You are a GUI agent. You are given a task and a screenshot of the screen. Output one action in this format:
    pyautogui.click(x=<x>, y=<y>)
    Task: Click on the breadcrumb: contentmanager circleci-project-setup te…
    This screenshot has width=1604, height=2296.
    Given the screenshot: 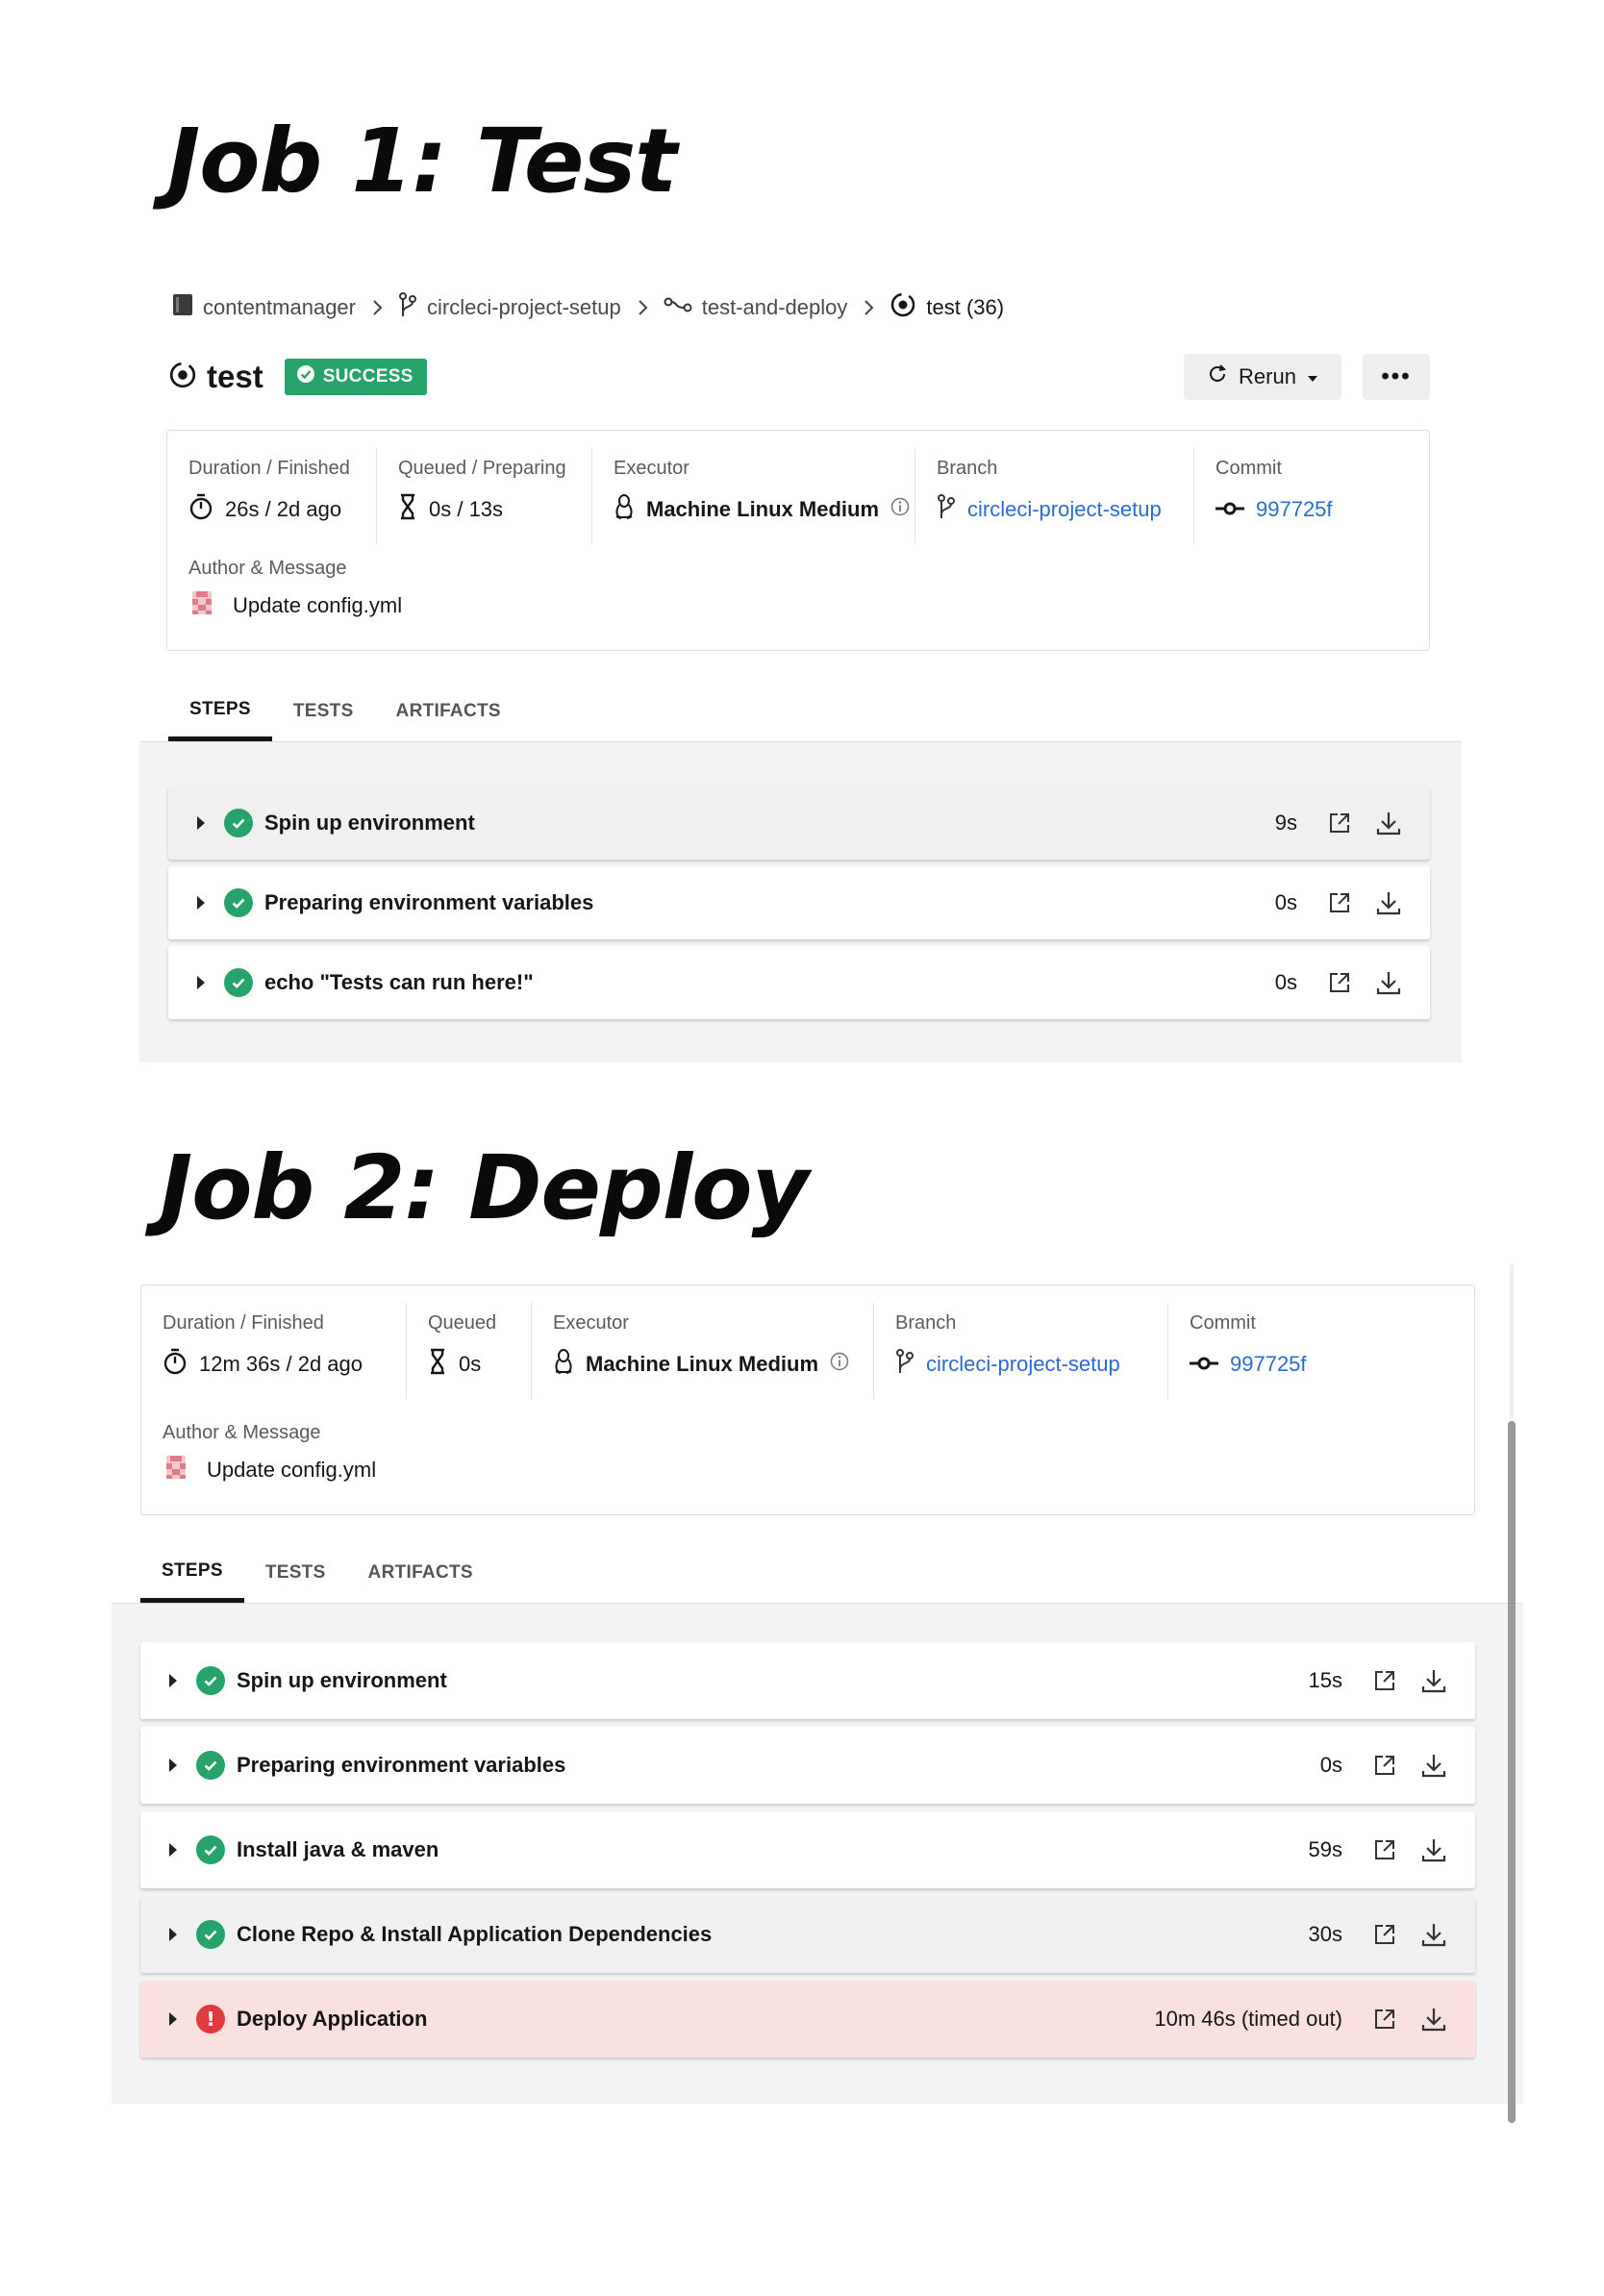 What is the action you would take?
    pyautogui.click(x=588, y=307)
    